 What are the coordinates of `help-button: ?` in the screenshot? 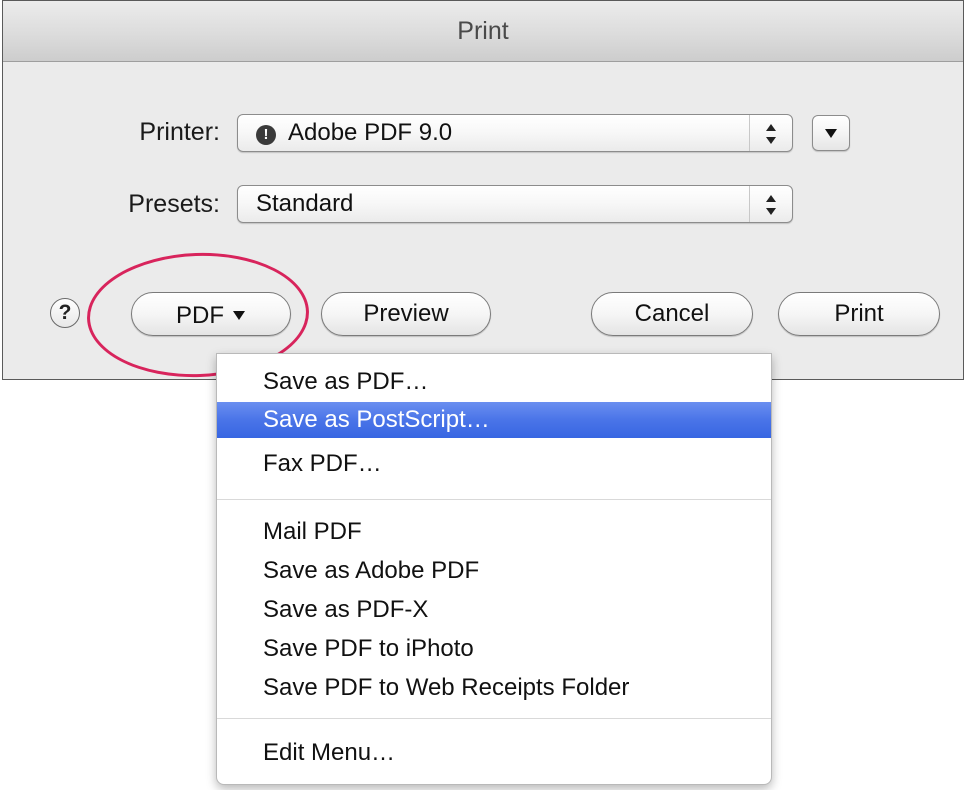 It's located at (65, 313).